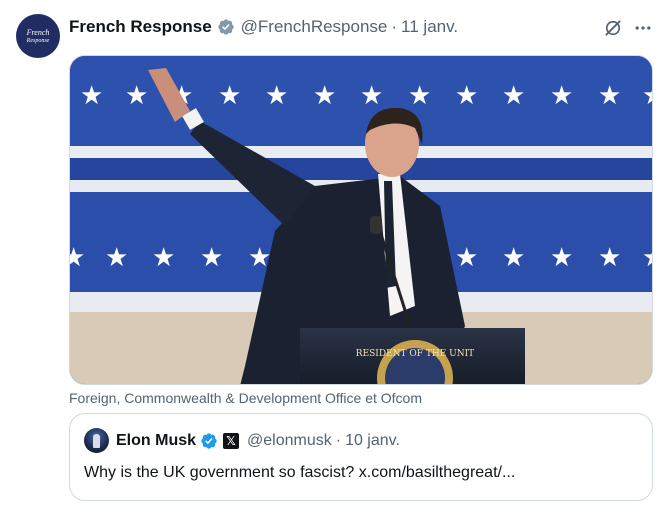 The height and width of the screenshot is (509, 664). I want to click on more-icon, so click(643, 28).